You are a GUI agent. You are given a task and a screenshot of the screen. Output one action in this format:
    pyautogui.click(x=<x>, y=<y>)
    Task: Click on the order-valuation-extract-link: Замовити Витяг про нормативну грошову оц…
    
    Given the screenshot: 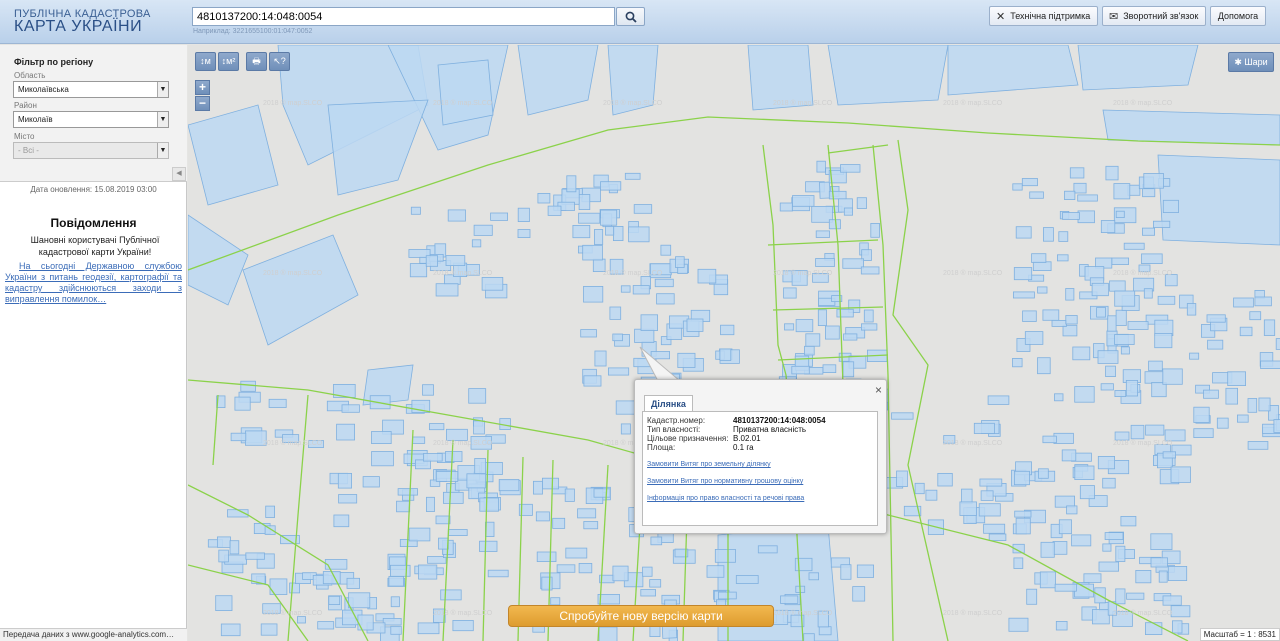 What is the action you would take?
    pyautogui.click(x=725, y=481)
    